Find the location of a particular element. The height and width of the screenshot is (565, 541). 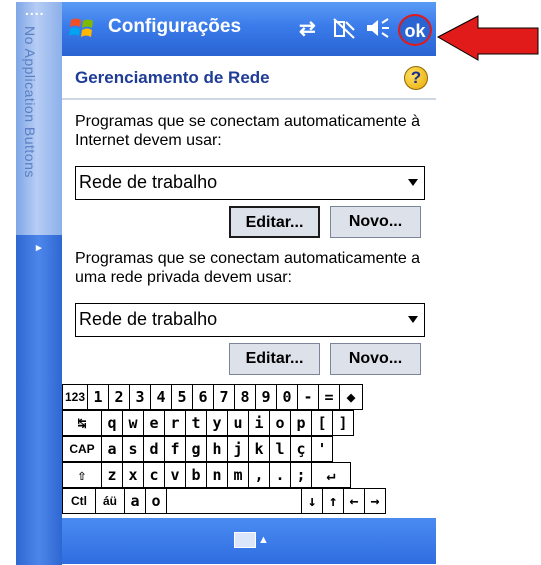

space-key is located at coordinates (234, 501).